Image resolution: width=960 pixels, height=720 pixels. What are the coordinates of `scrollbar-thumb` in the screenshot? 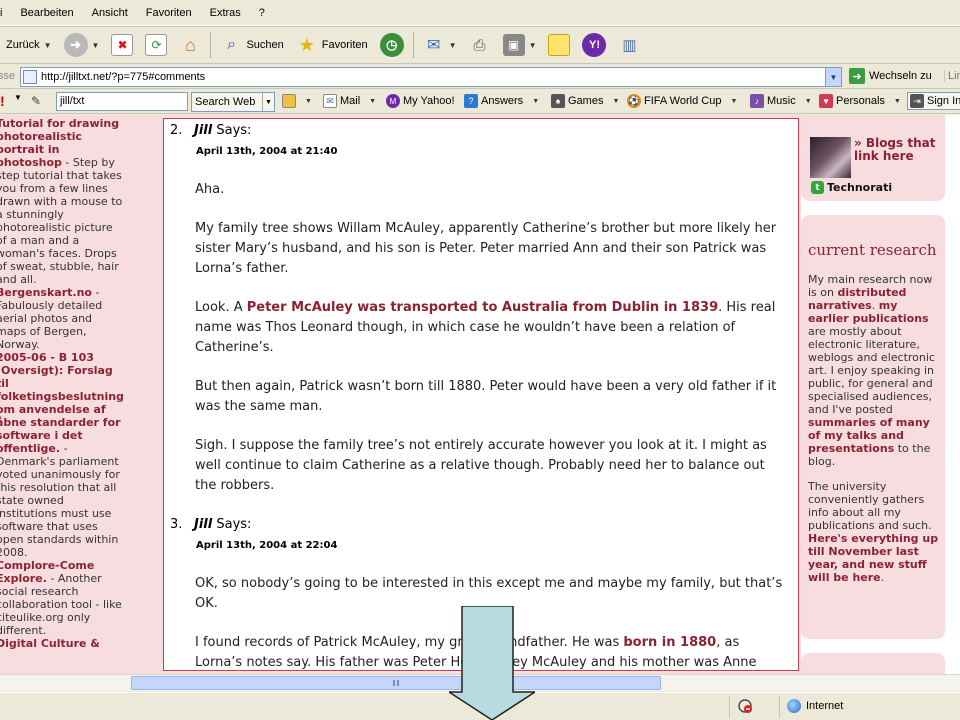 It's located at (396, 683).